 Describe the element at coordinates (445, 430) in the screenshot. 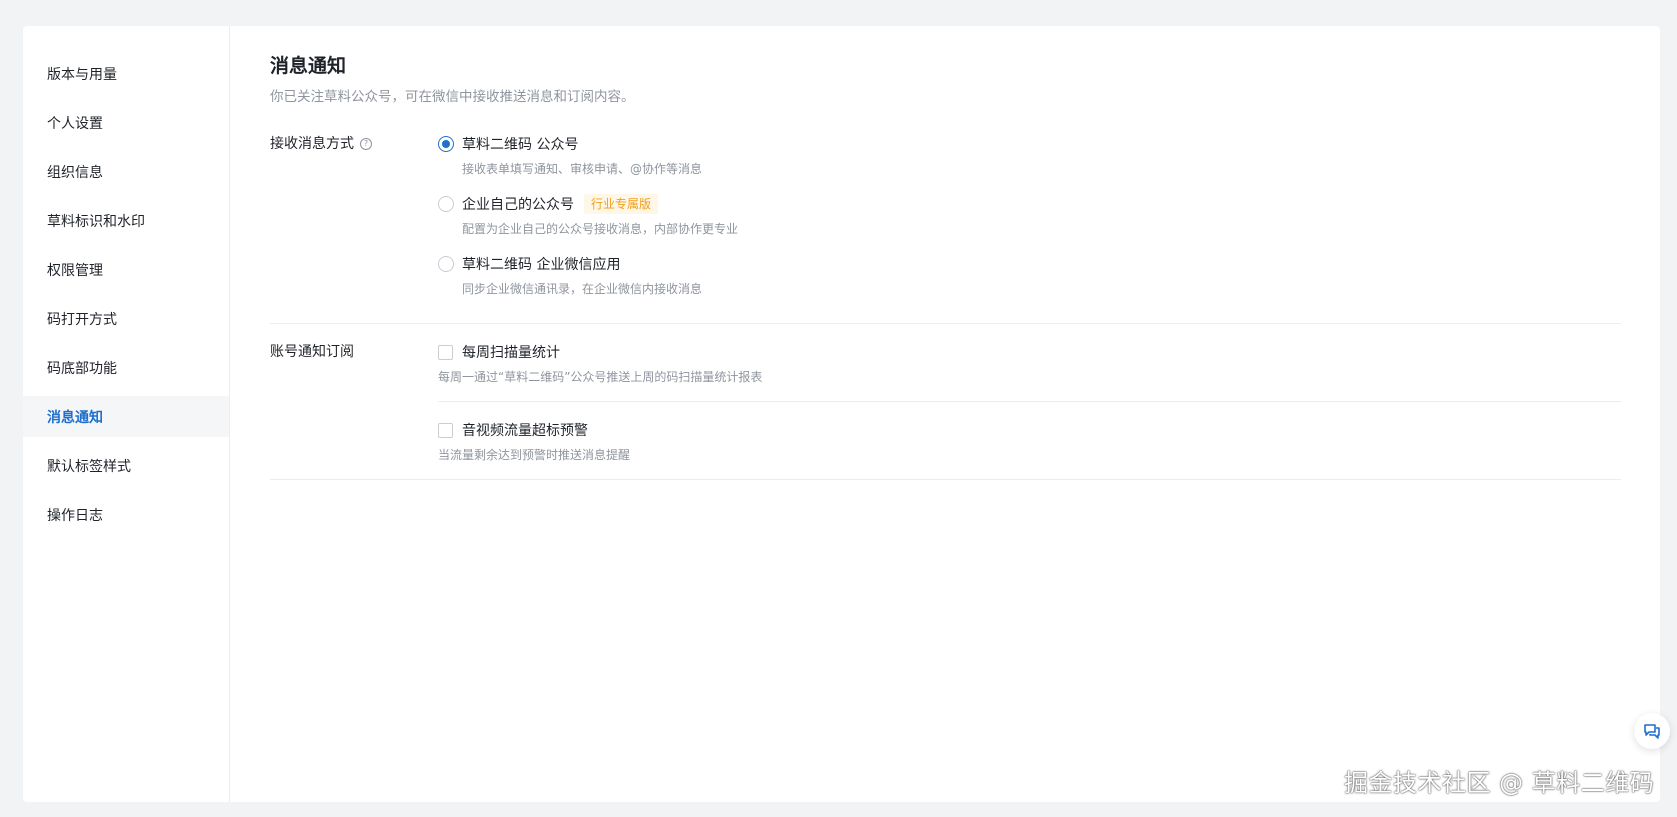

I see `checkbox-traffic-alert` at that location.